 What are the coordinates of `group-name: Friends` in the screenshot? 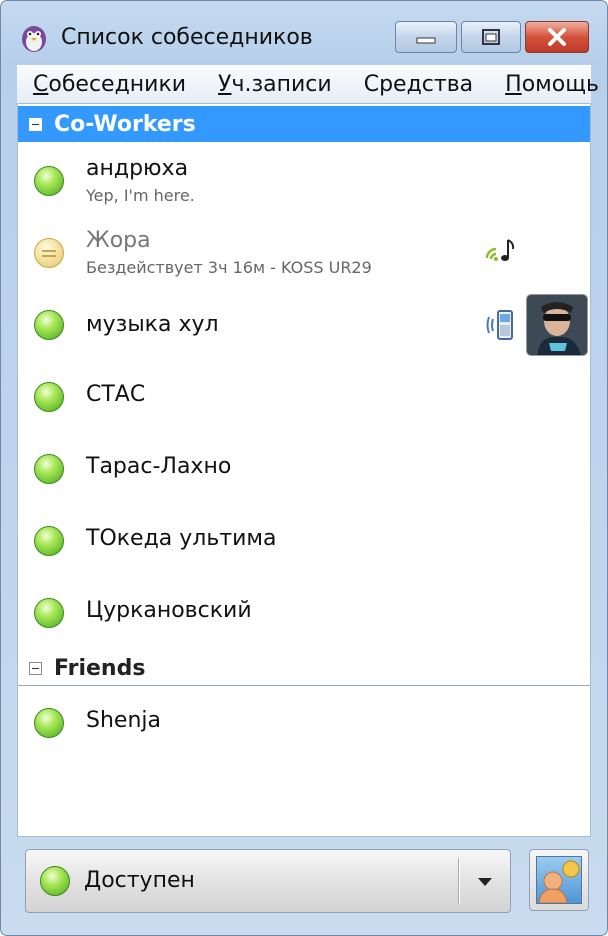 It's located at (100, 668).